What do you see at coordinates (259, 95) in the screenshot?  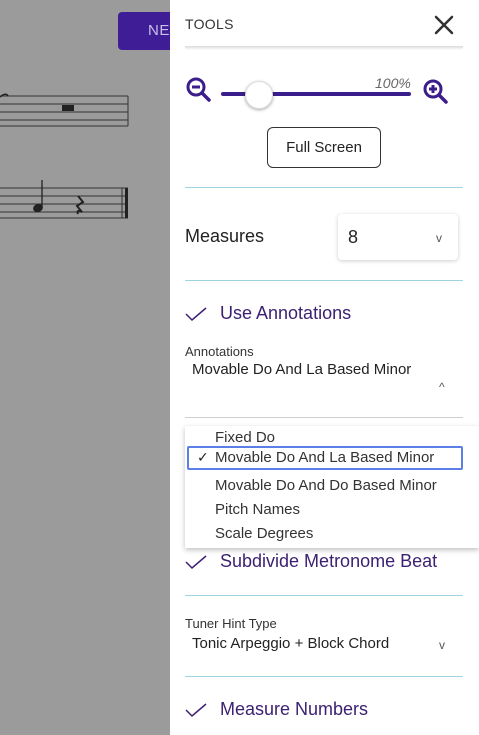 I see `zoom-slider-thumb` at bounding box center [259, 95].